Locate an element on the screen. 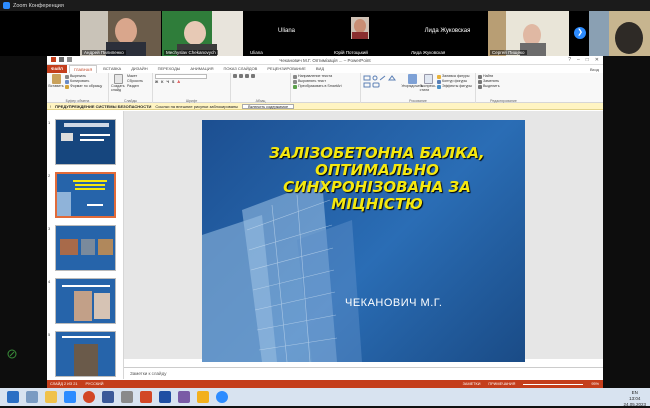 The image size is (650, 408). paste-label: Вставить is located at coordinates (56, 86).